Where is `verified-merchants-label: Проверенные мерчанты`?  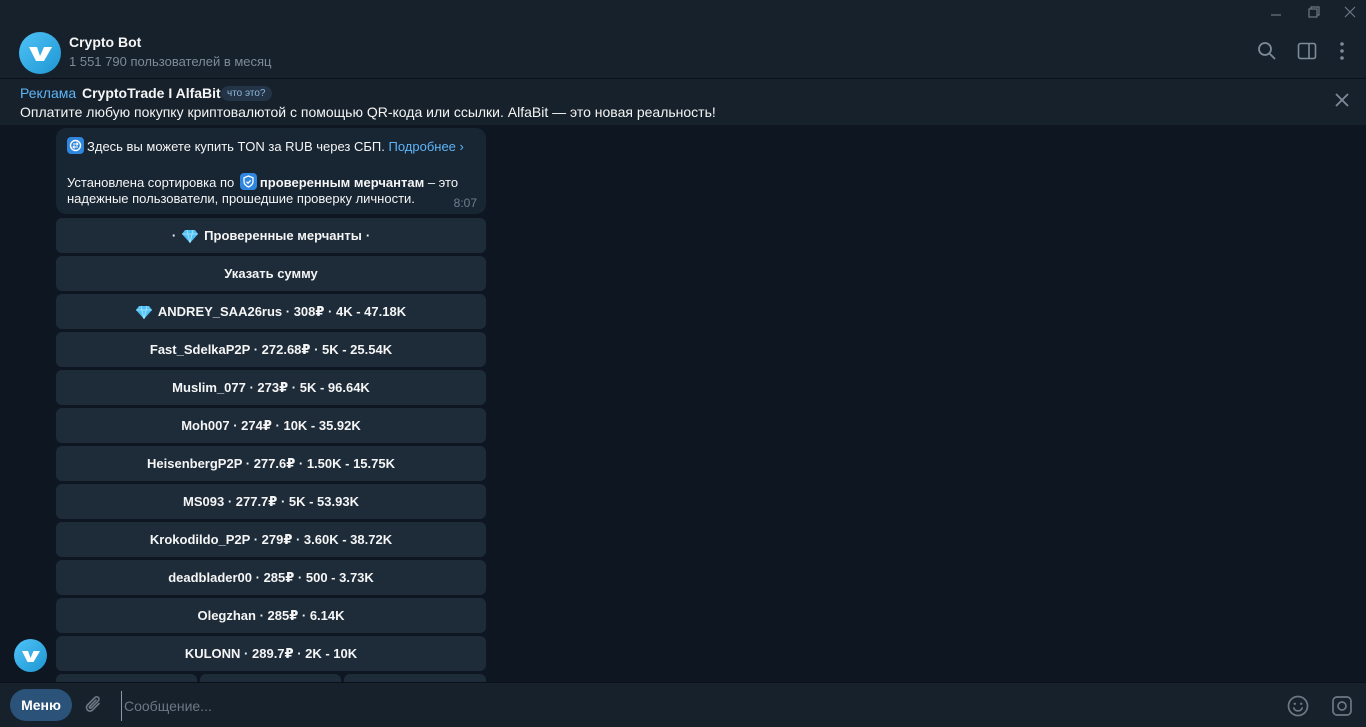
verified-merchants-label: Проверенные мерчанты is located at coordinates (283, 235).